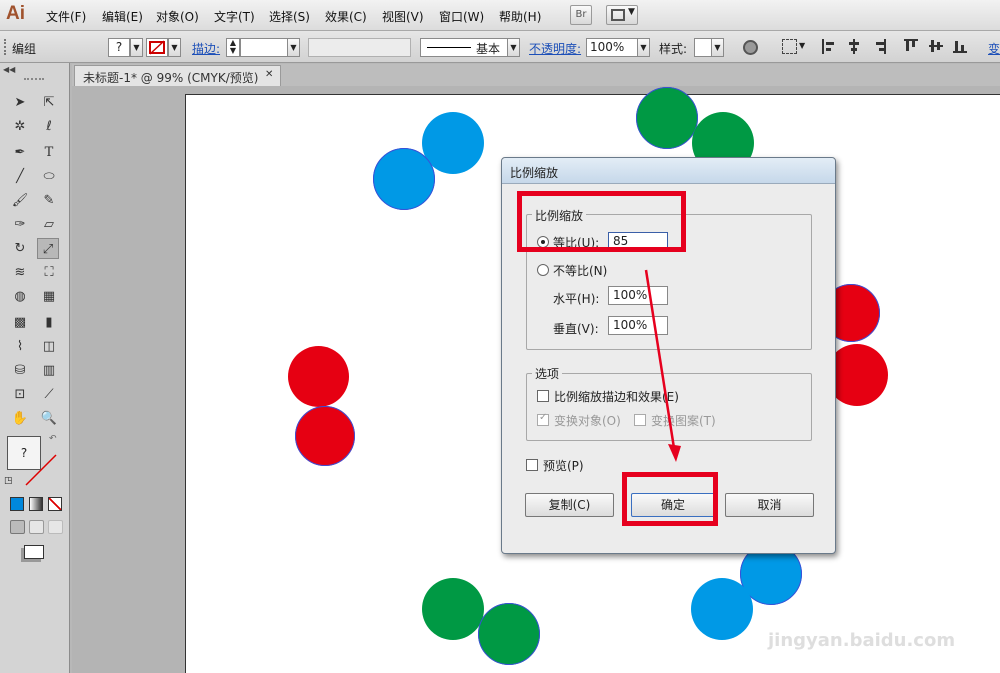  Describe the element at coordinates (48, 248) in the screenshot. I see `scale-tool-icon: ⤢` at that location.